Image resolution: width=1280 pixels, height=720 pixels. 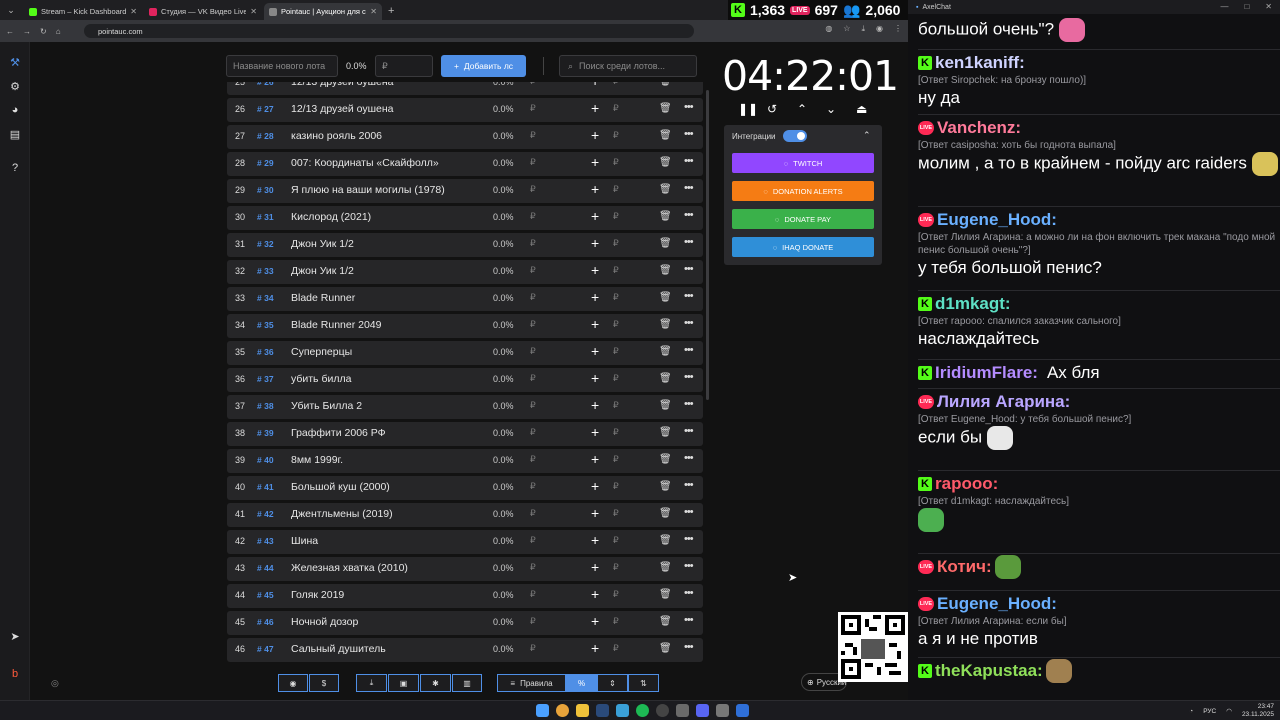 I want to click on explorer-icon, so click(x=582, y=710).